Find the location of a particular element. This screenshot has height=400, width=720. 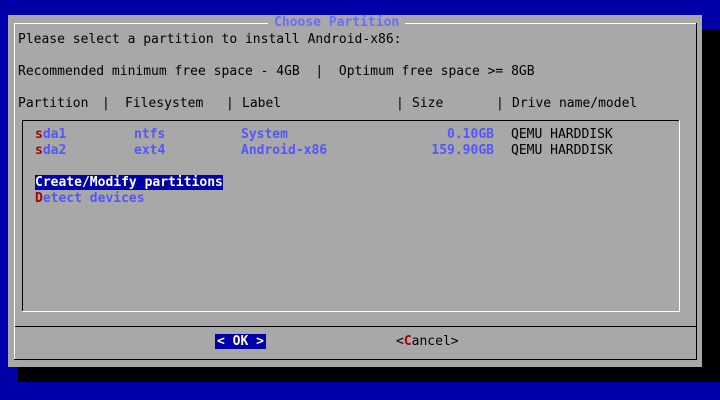

partition-name: sda2 is located at coordinates (50, 150).